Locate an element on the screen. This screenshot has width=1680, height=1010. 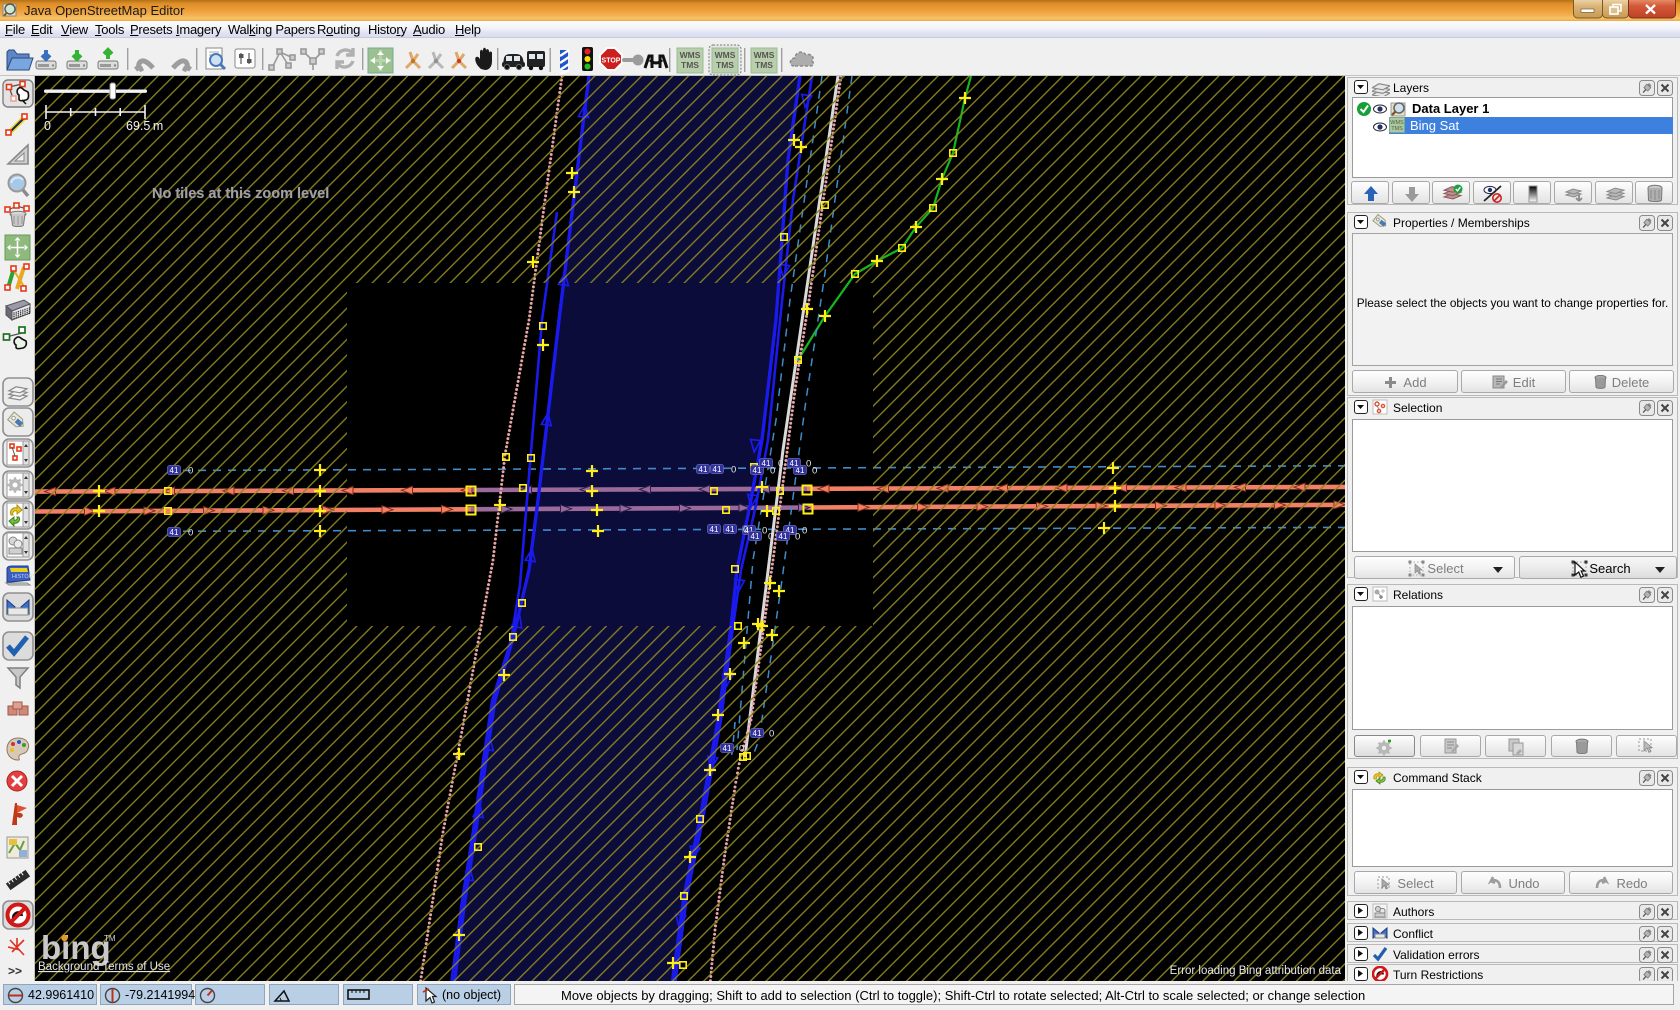
svg-text: No tiles at this zoom level is located at coordinates (240, 194).